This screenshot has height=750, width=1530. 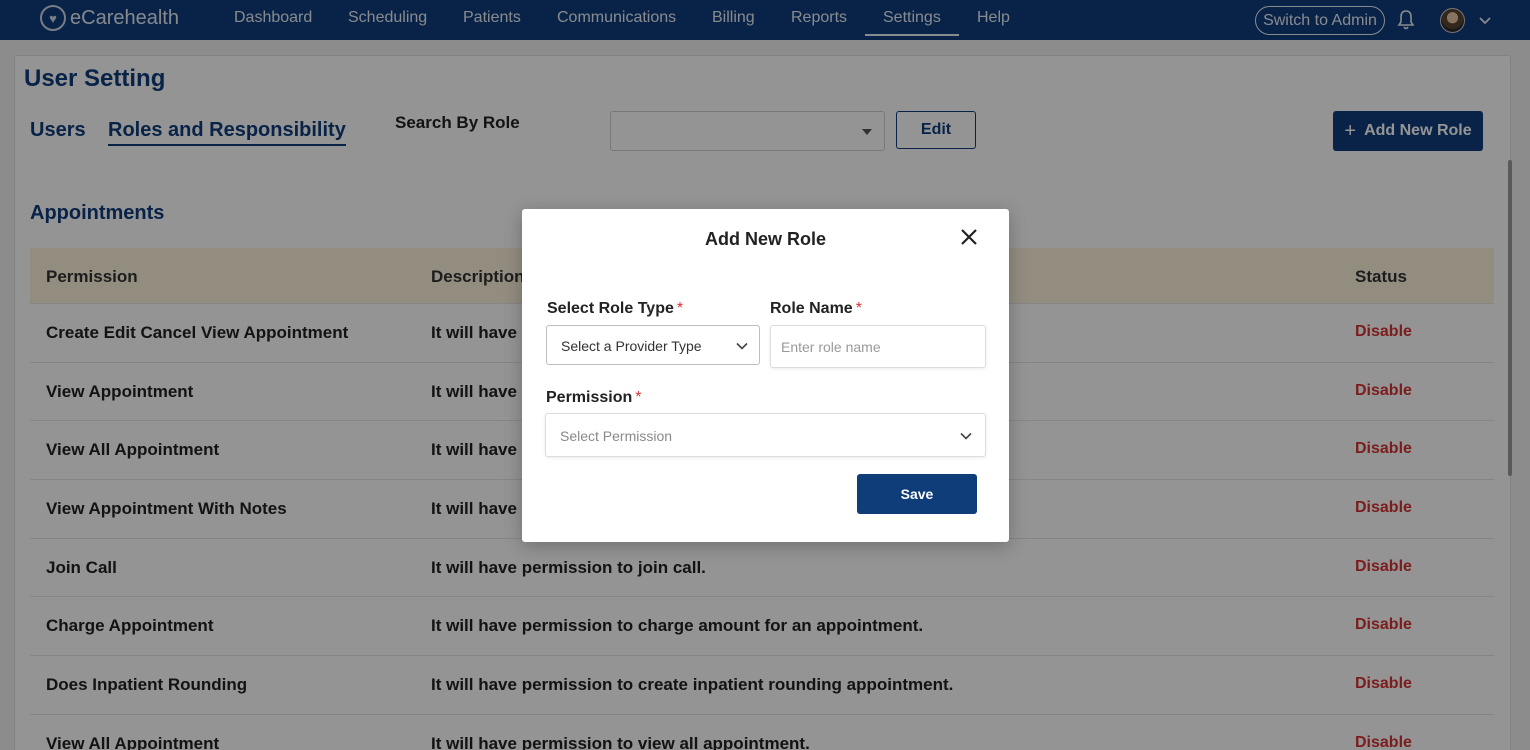 What do you see at coordinates (616, 436) in the screenshot?
I see `permission-placeholder: Select Permission` at bounding box center [616, 436].